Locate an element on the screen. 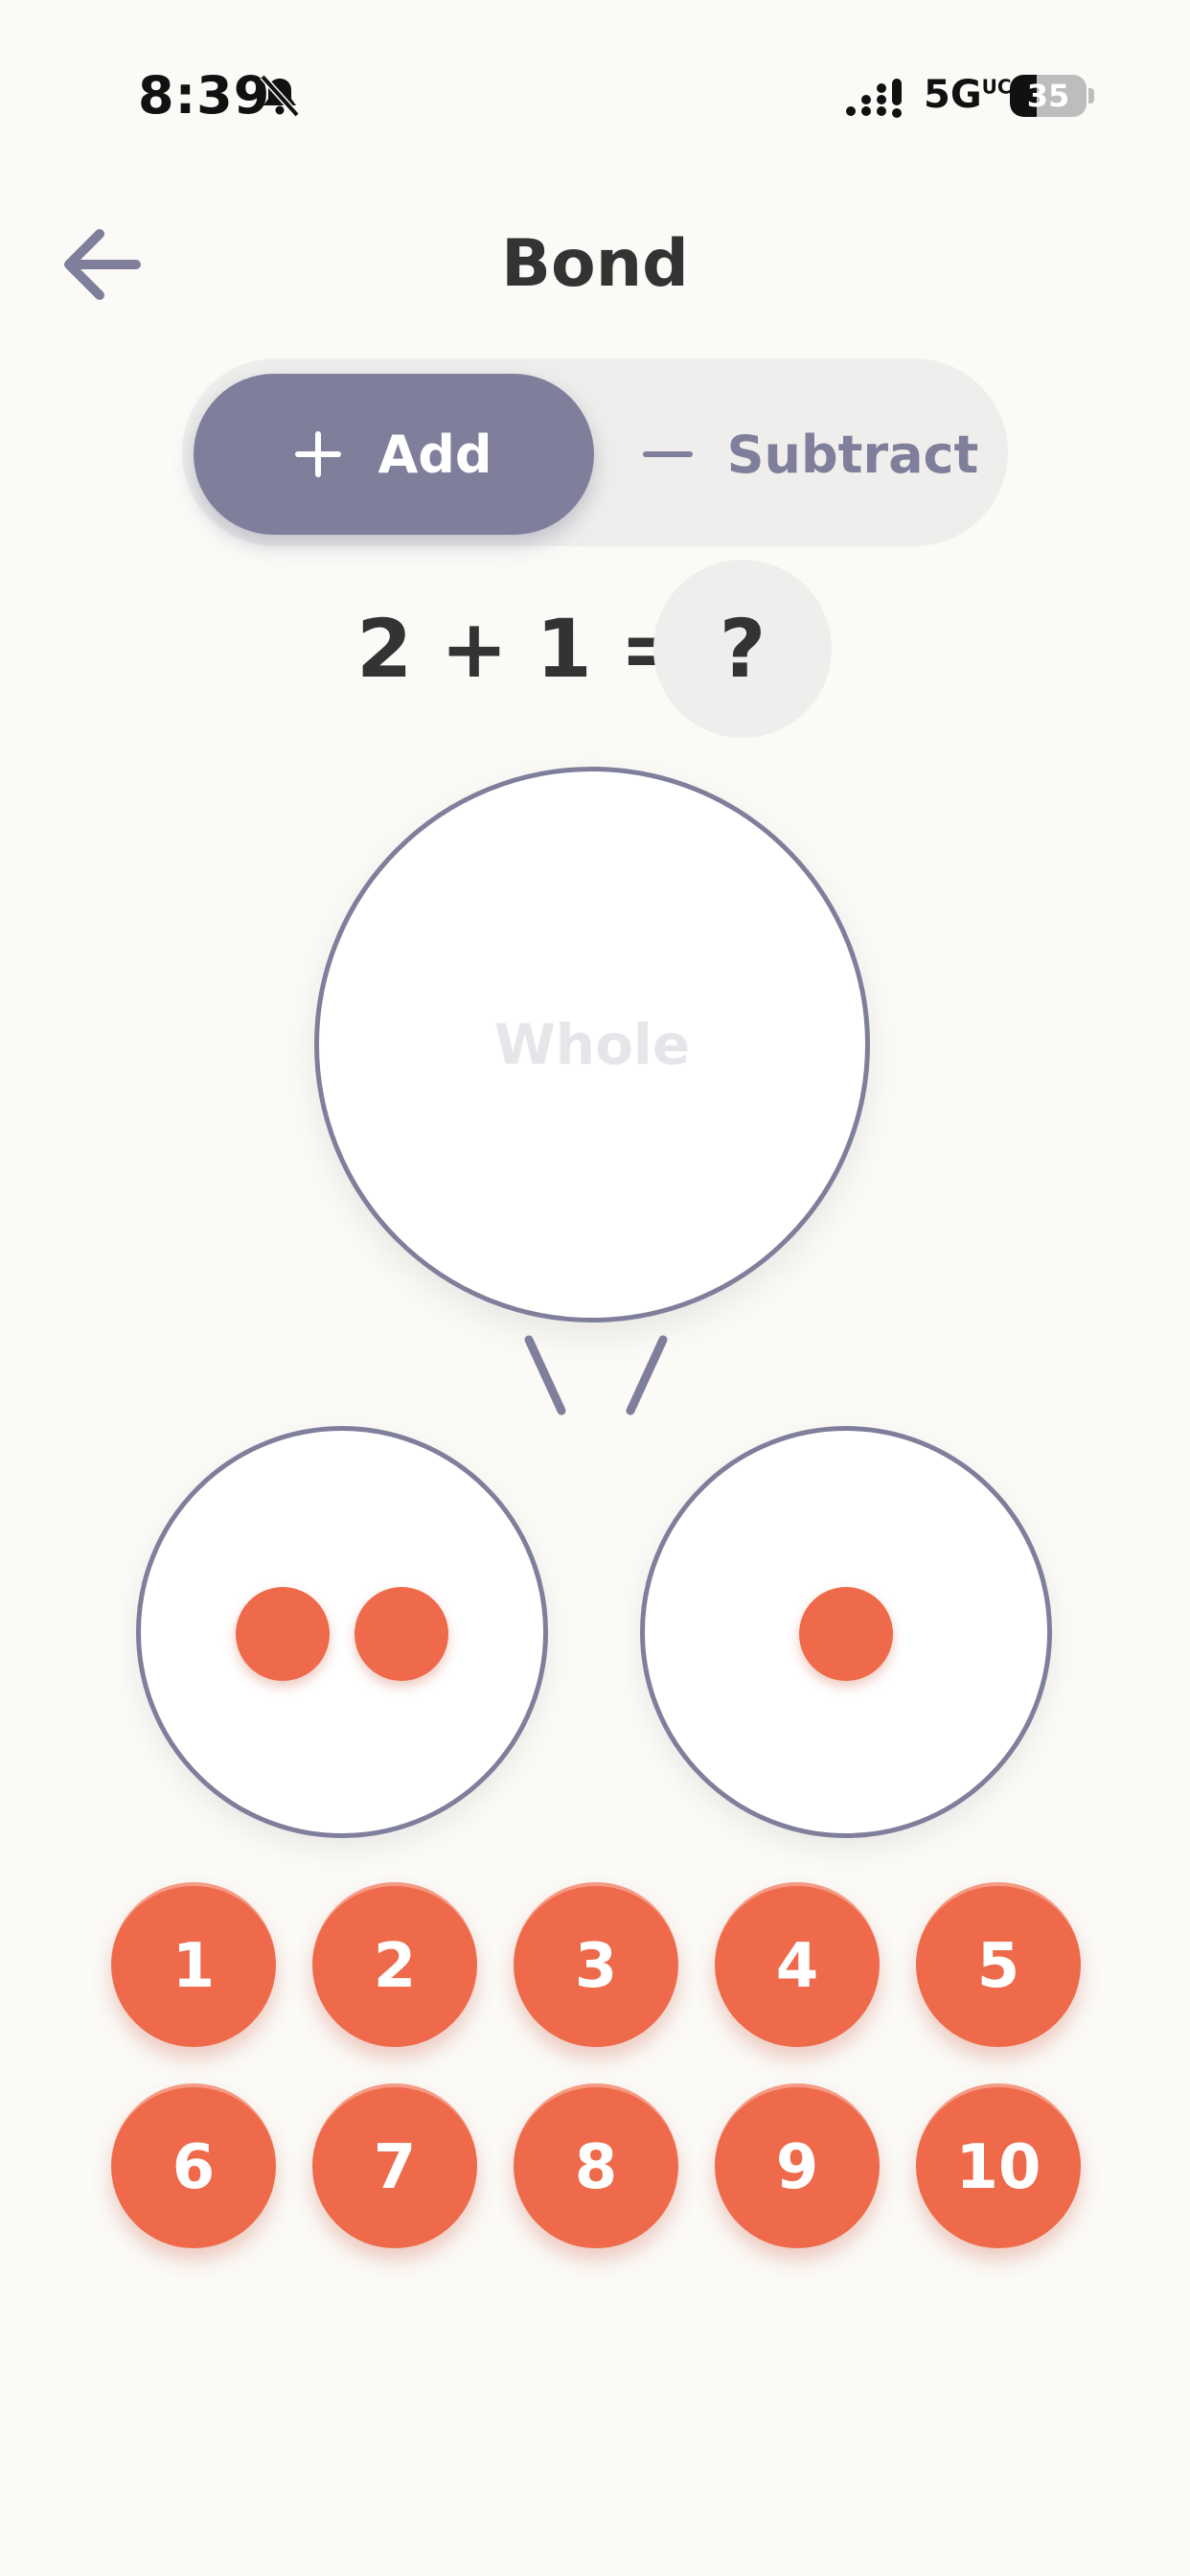  answer-slot: ? is located at coordinates (743, 649).